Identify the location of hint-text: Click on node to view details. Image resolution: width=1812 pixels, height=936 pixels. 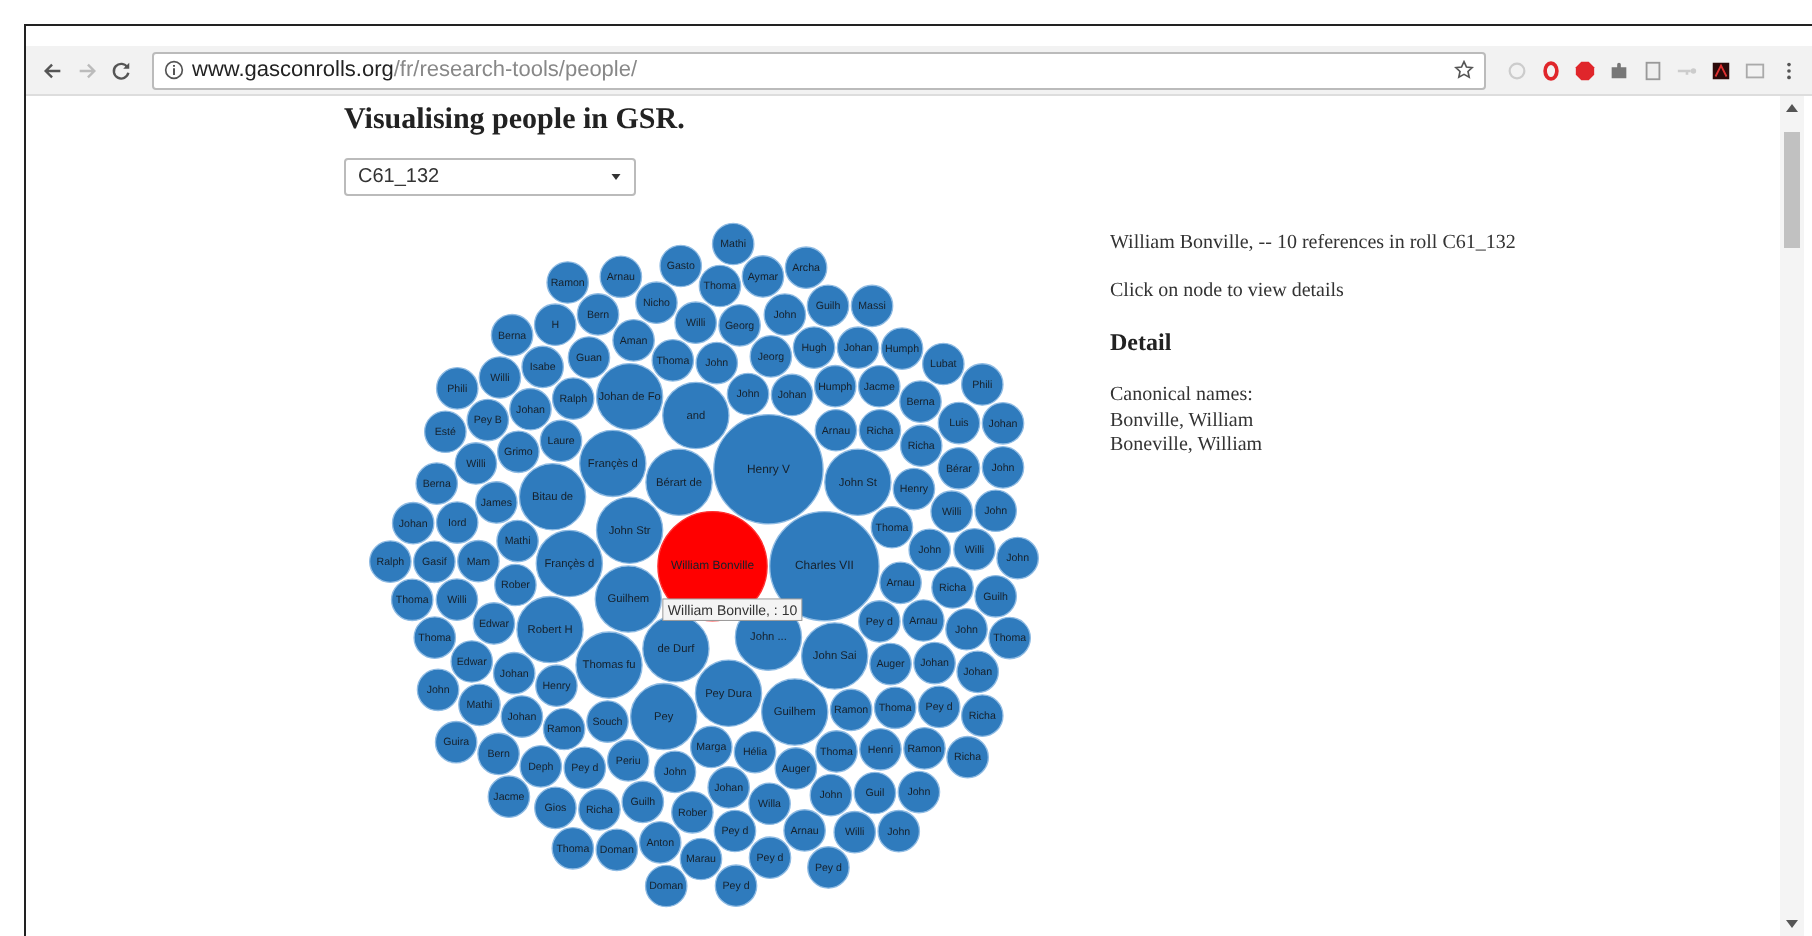
(1228, 291).